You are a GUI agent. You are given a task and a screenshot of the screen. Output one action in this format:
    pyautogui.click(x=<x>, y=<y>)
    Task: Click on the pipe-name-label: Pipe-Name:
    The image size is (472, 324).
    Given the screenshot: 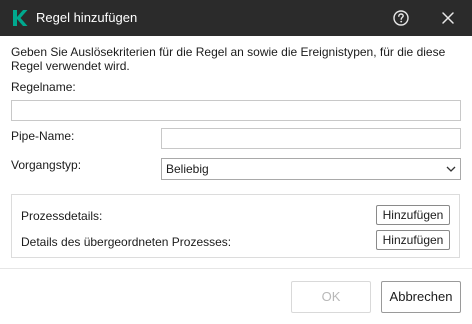 What is the action you would take?
    pyautogui.click(x=43, y=136)
    